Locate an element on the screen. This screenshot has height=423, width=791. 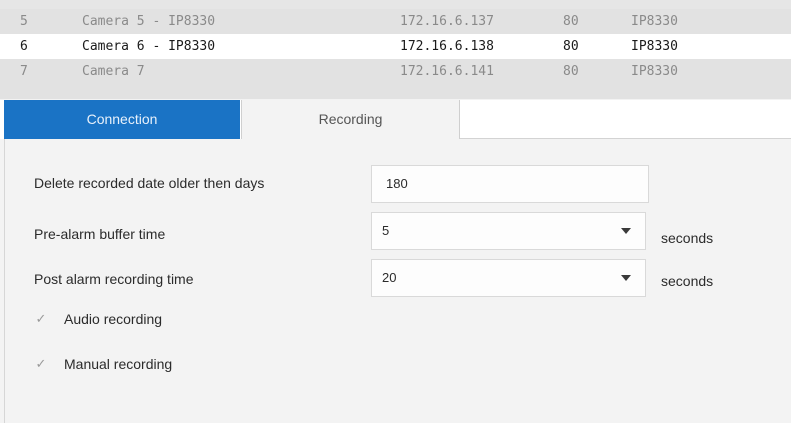
delete-days-label: Delete recorded date older then days is located at coordinates (149, 183).